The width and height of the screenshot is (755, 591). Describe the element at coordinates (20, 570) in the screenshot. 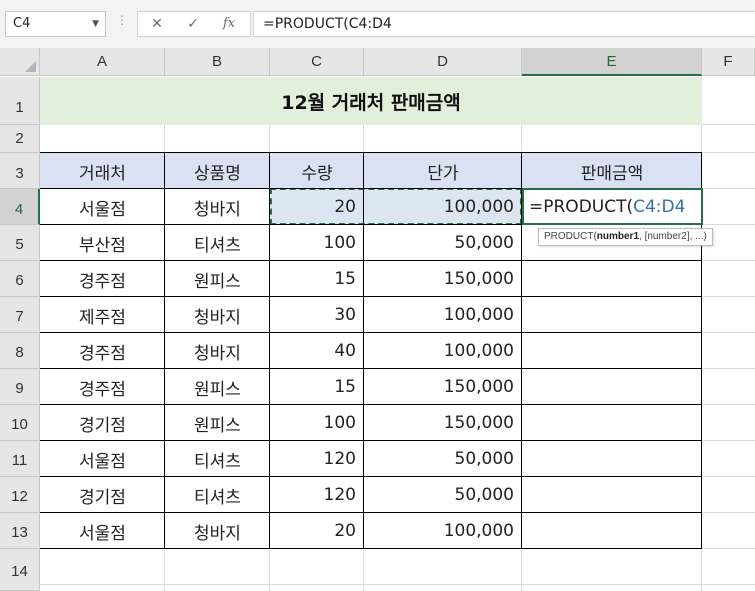

I see `row-header-14: 14` at that location.